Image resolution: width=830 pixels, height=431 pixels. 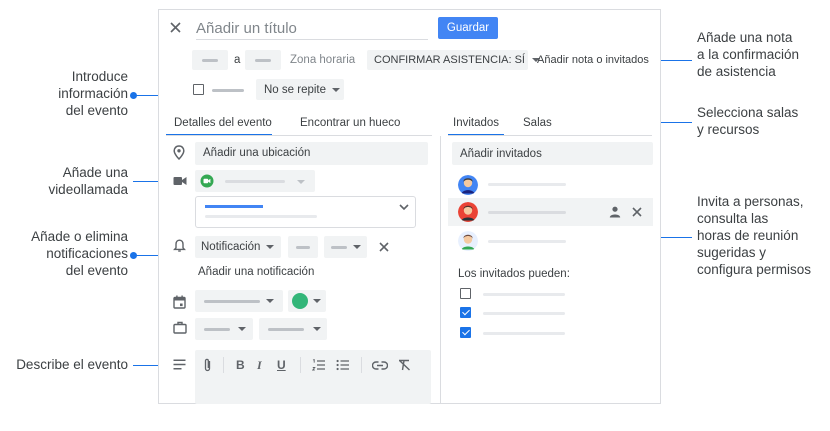 I want to click on annotation-event-info: Introduce información del evento, so click(x=93, y=93).